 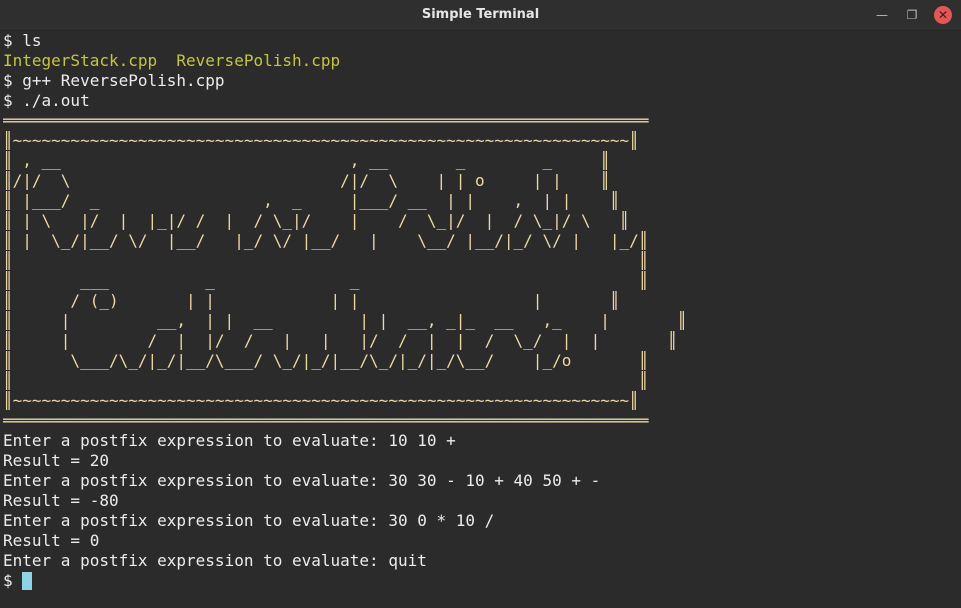 What do you see at coordinates (311, 200) in the screenshot?
I see `banner-line: ║ |___/ _ , _ |___/ __ | | , | | ║` at bounding box center [311, 200].